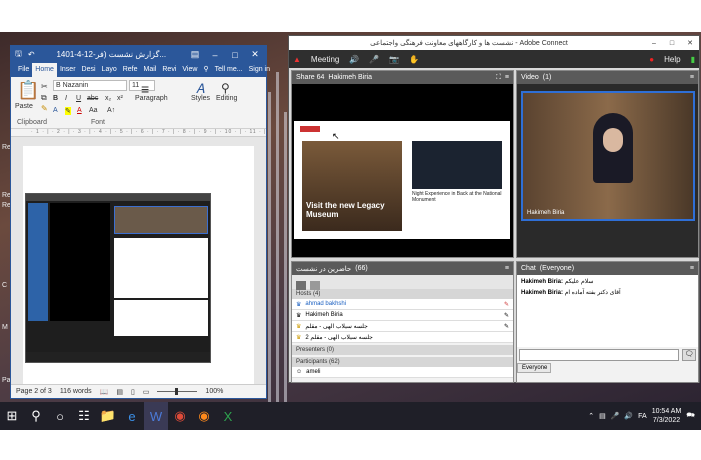 This screenshot has height=460, width=701. I want to click on attendee-row: ♛ جلسه سیلاب الهی - مقلم 2, so click(402, 337).